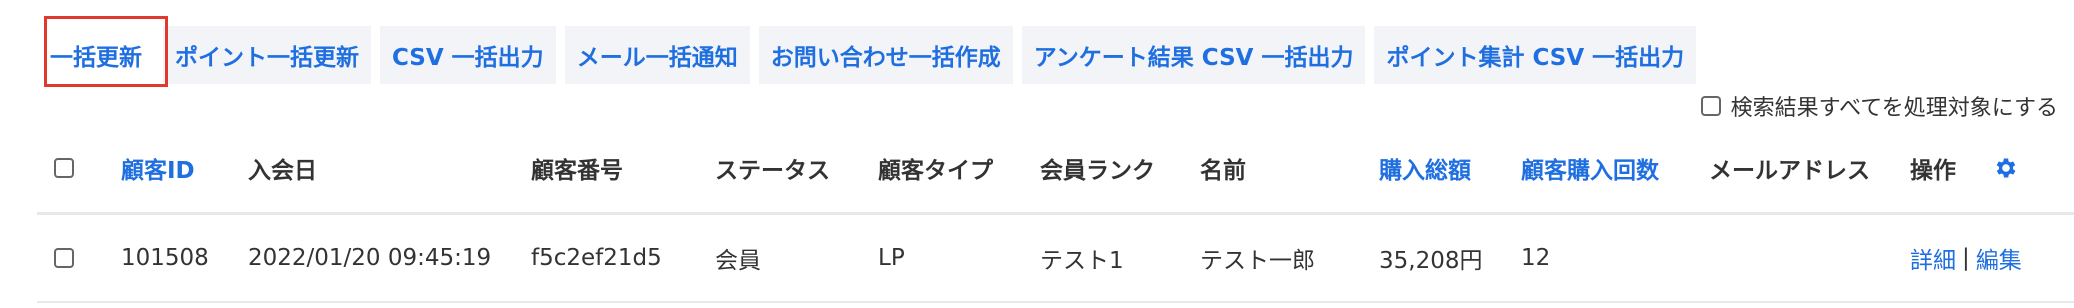 This screenshot has height=308, width=2074. Describe the element at coordinates (99, 55) in the screenshot. I see `bulk-update-button: 一括更新` at that location.